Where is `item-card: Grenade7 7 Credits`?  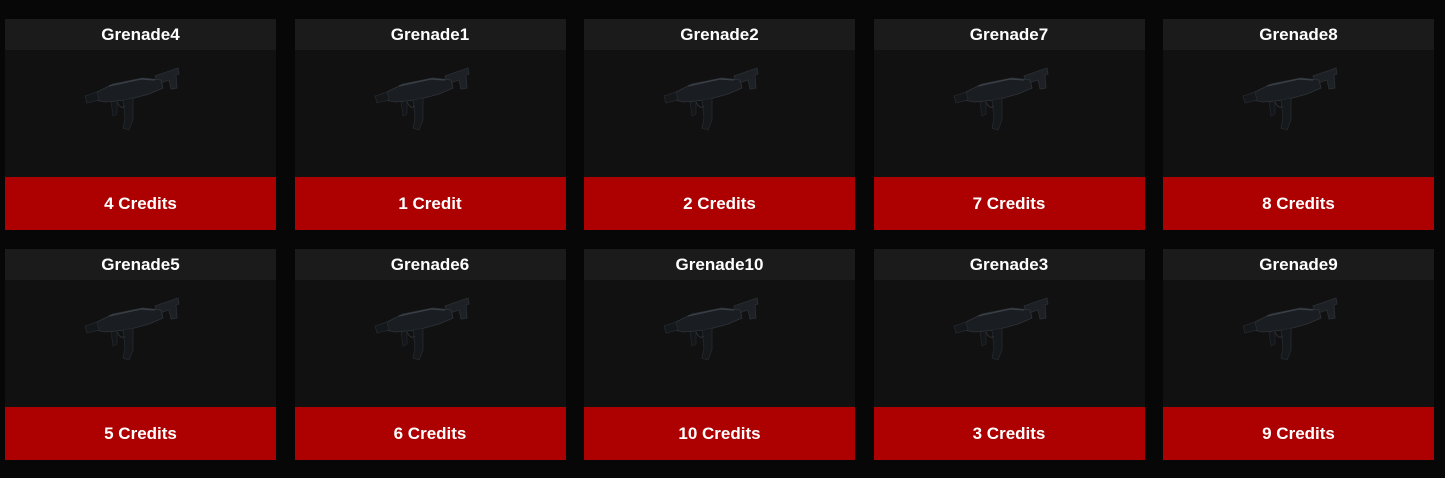 item-card: Grenade7 7 Credits is located at coordinates (1009, 124).